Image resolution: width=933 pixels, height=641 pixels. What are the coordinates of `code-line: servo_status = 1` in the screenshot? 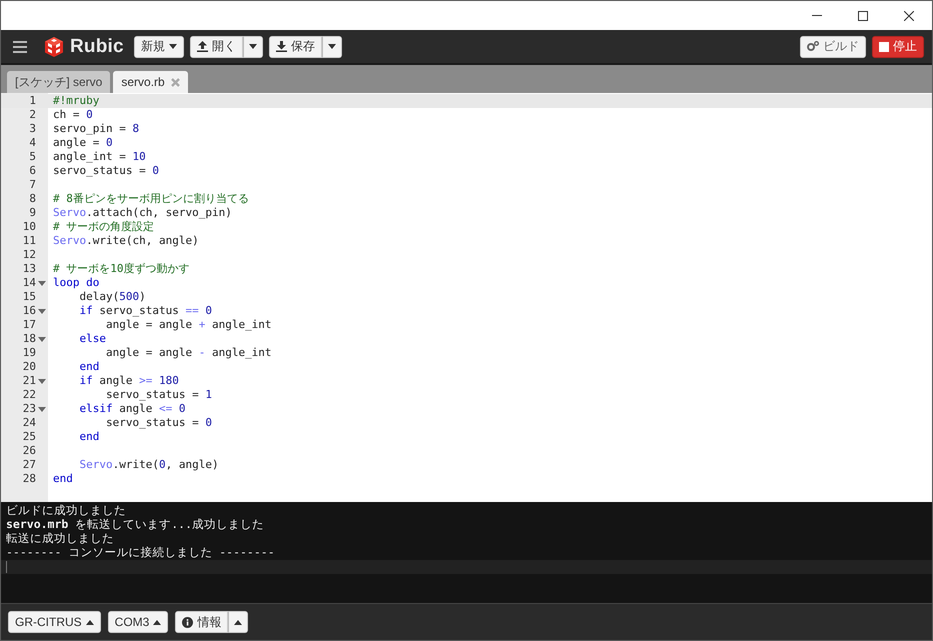 It's located at (158, 395).